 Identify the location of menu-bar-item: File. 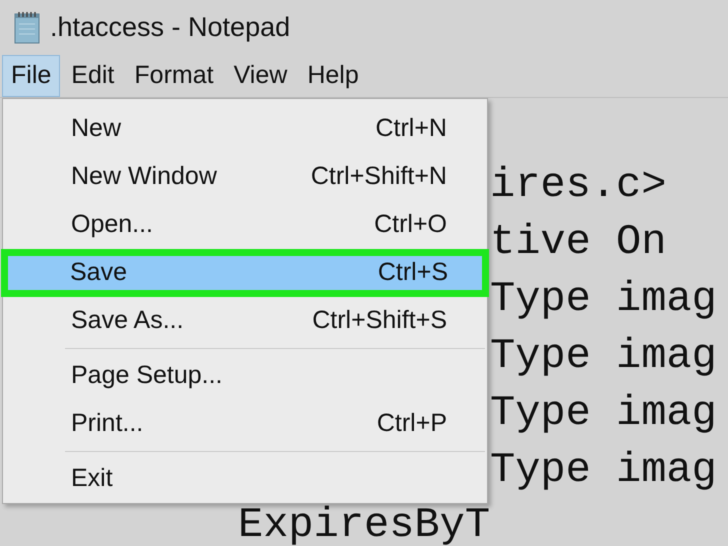
(31, 75).